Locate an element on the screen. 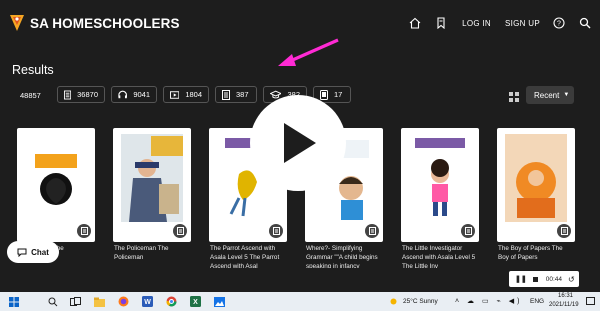  annotation-arrow-icon is located at coordinates (308, 52).